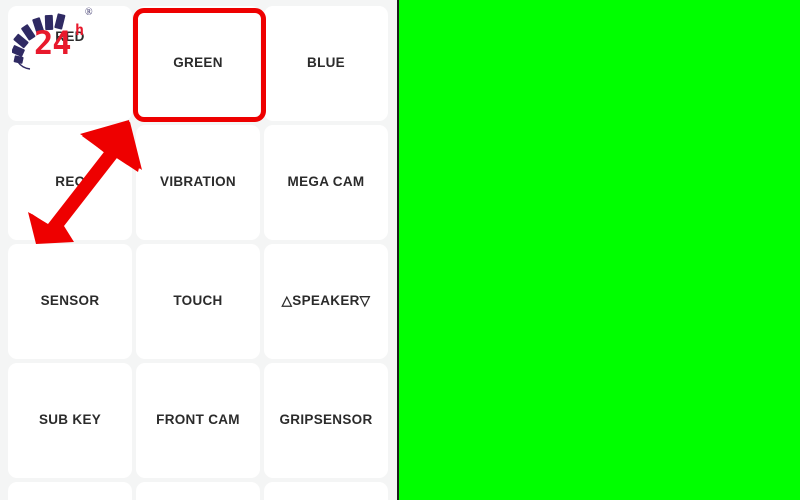 The height and width of the screenshot is (500, 800). What do you see at coordinates (70, 491) in the screenshot?
I see `tile-row5-col1` at bounding box center [70, 491].